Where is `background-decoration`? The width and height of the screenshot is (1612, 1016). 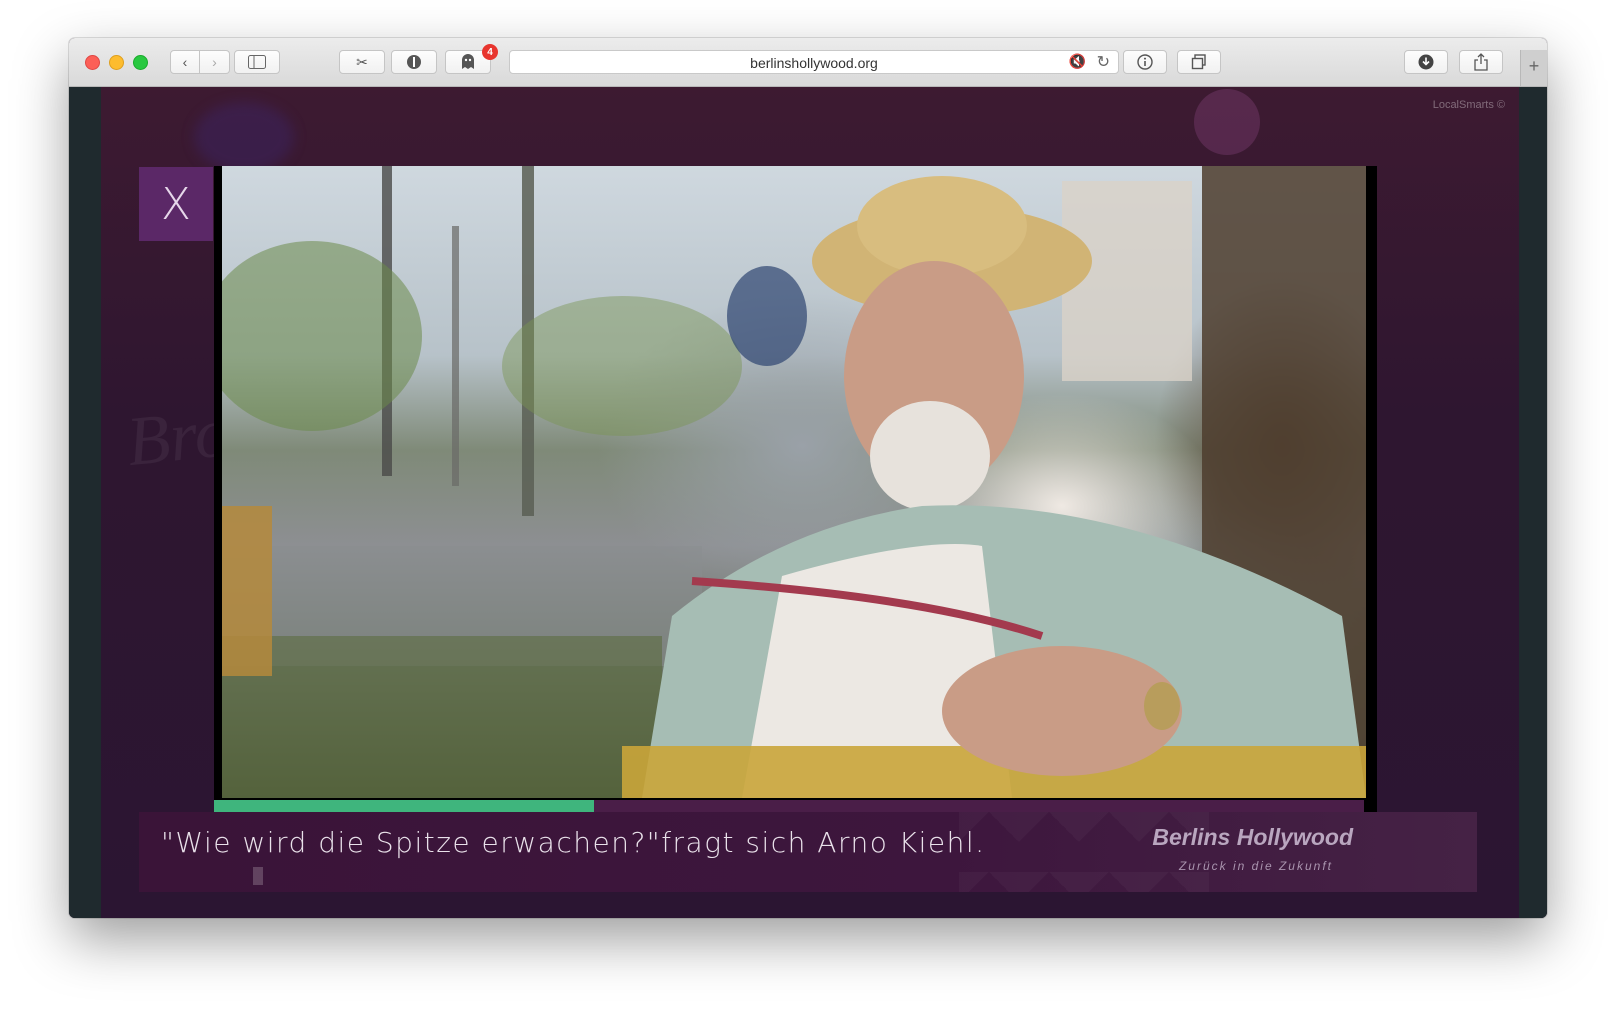 background-decoration is located at coordinates (244, 137).